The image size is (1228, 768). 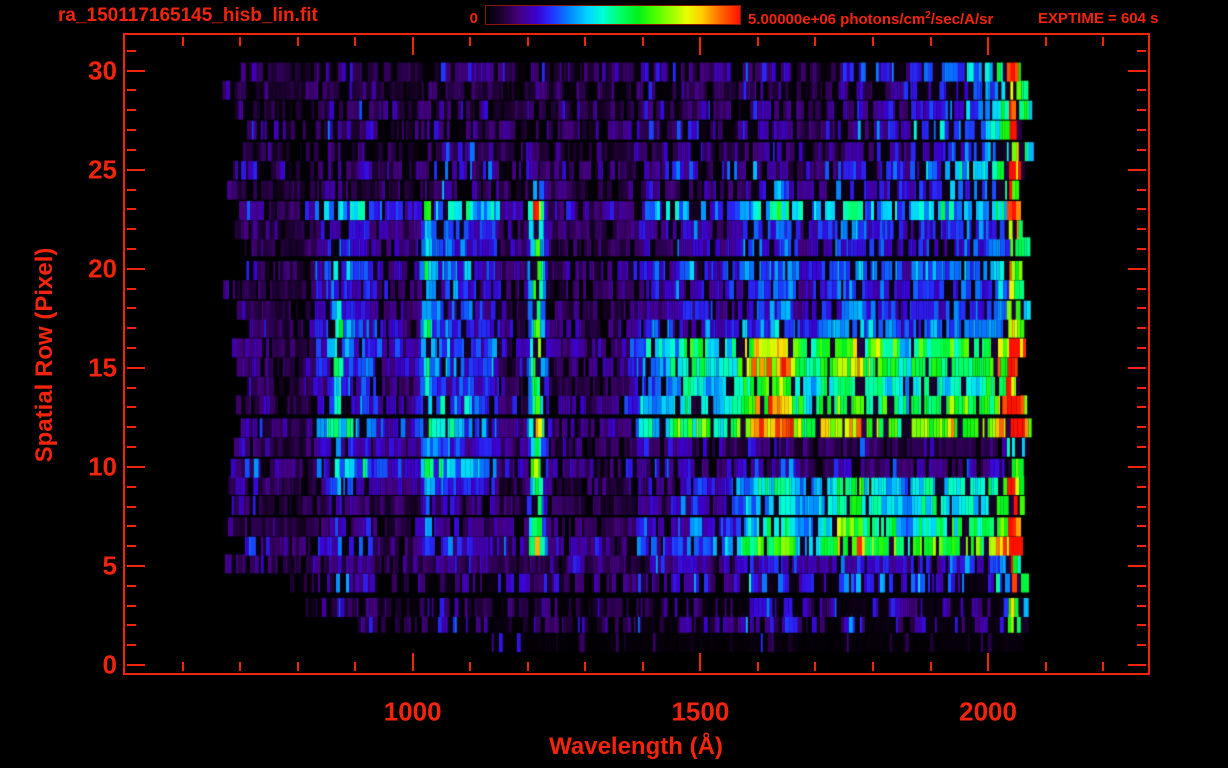 What do you see at coordinates (1098, 18) in the screenshot?
I see `exptime-label: EXPTIME = 604 s` at bounding box center [1098, 18].